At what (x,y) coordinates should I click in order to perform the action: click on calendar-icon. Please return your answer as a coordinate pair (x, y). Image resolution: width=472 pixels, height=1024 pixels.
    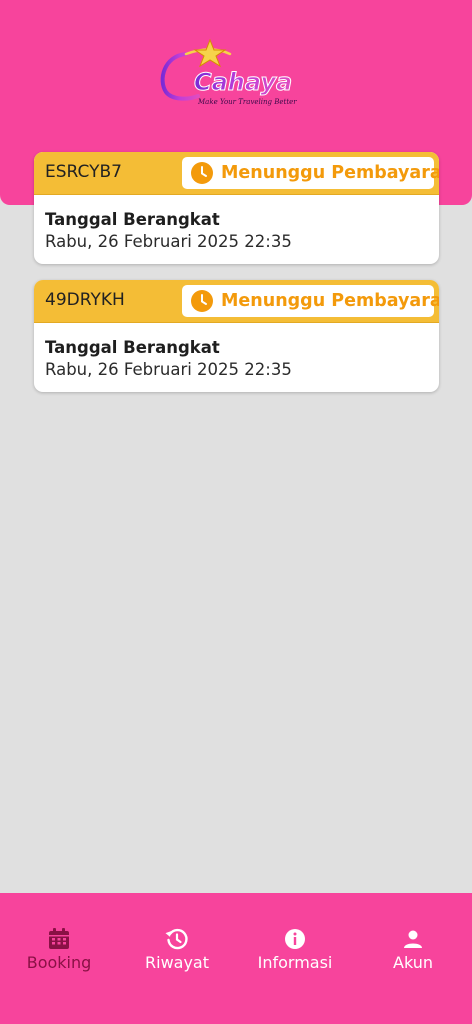
    Looking at the image, I should click on (59, 939).